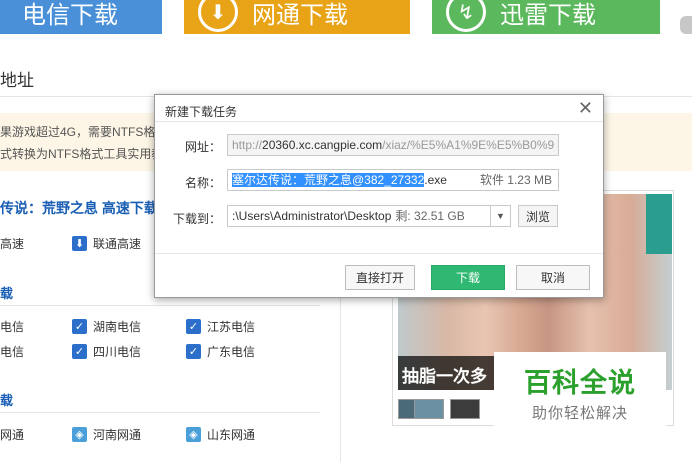 The image size is (692, 462). I want to click on download-link: ✓ 广东电信, so click(220, 351).